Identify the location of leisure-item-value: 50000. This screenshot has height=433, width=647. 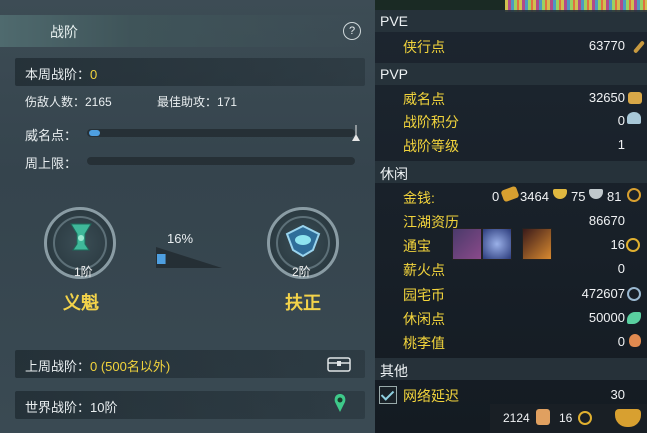
(606, 317).